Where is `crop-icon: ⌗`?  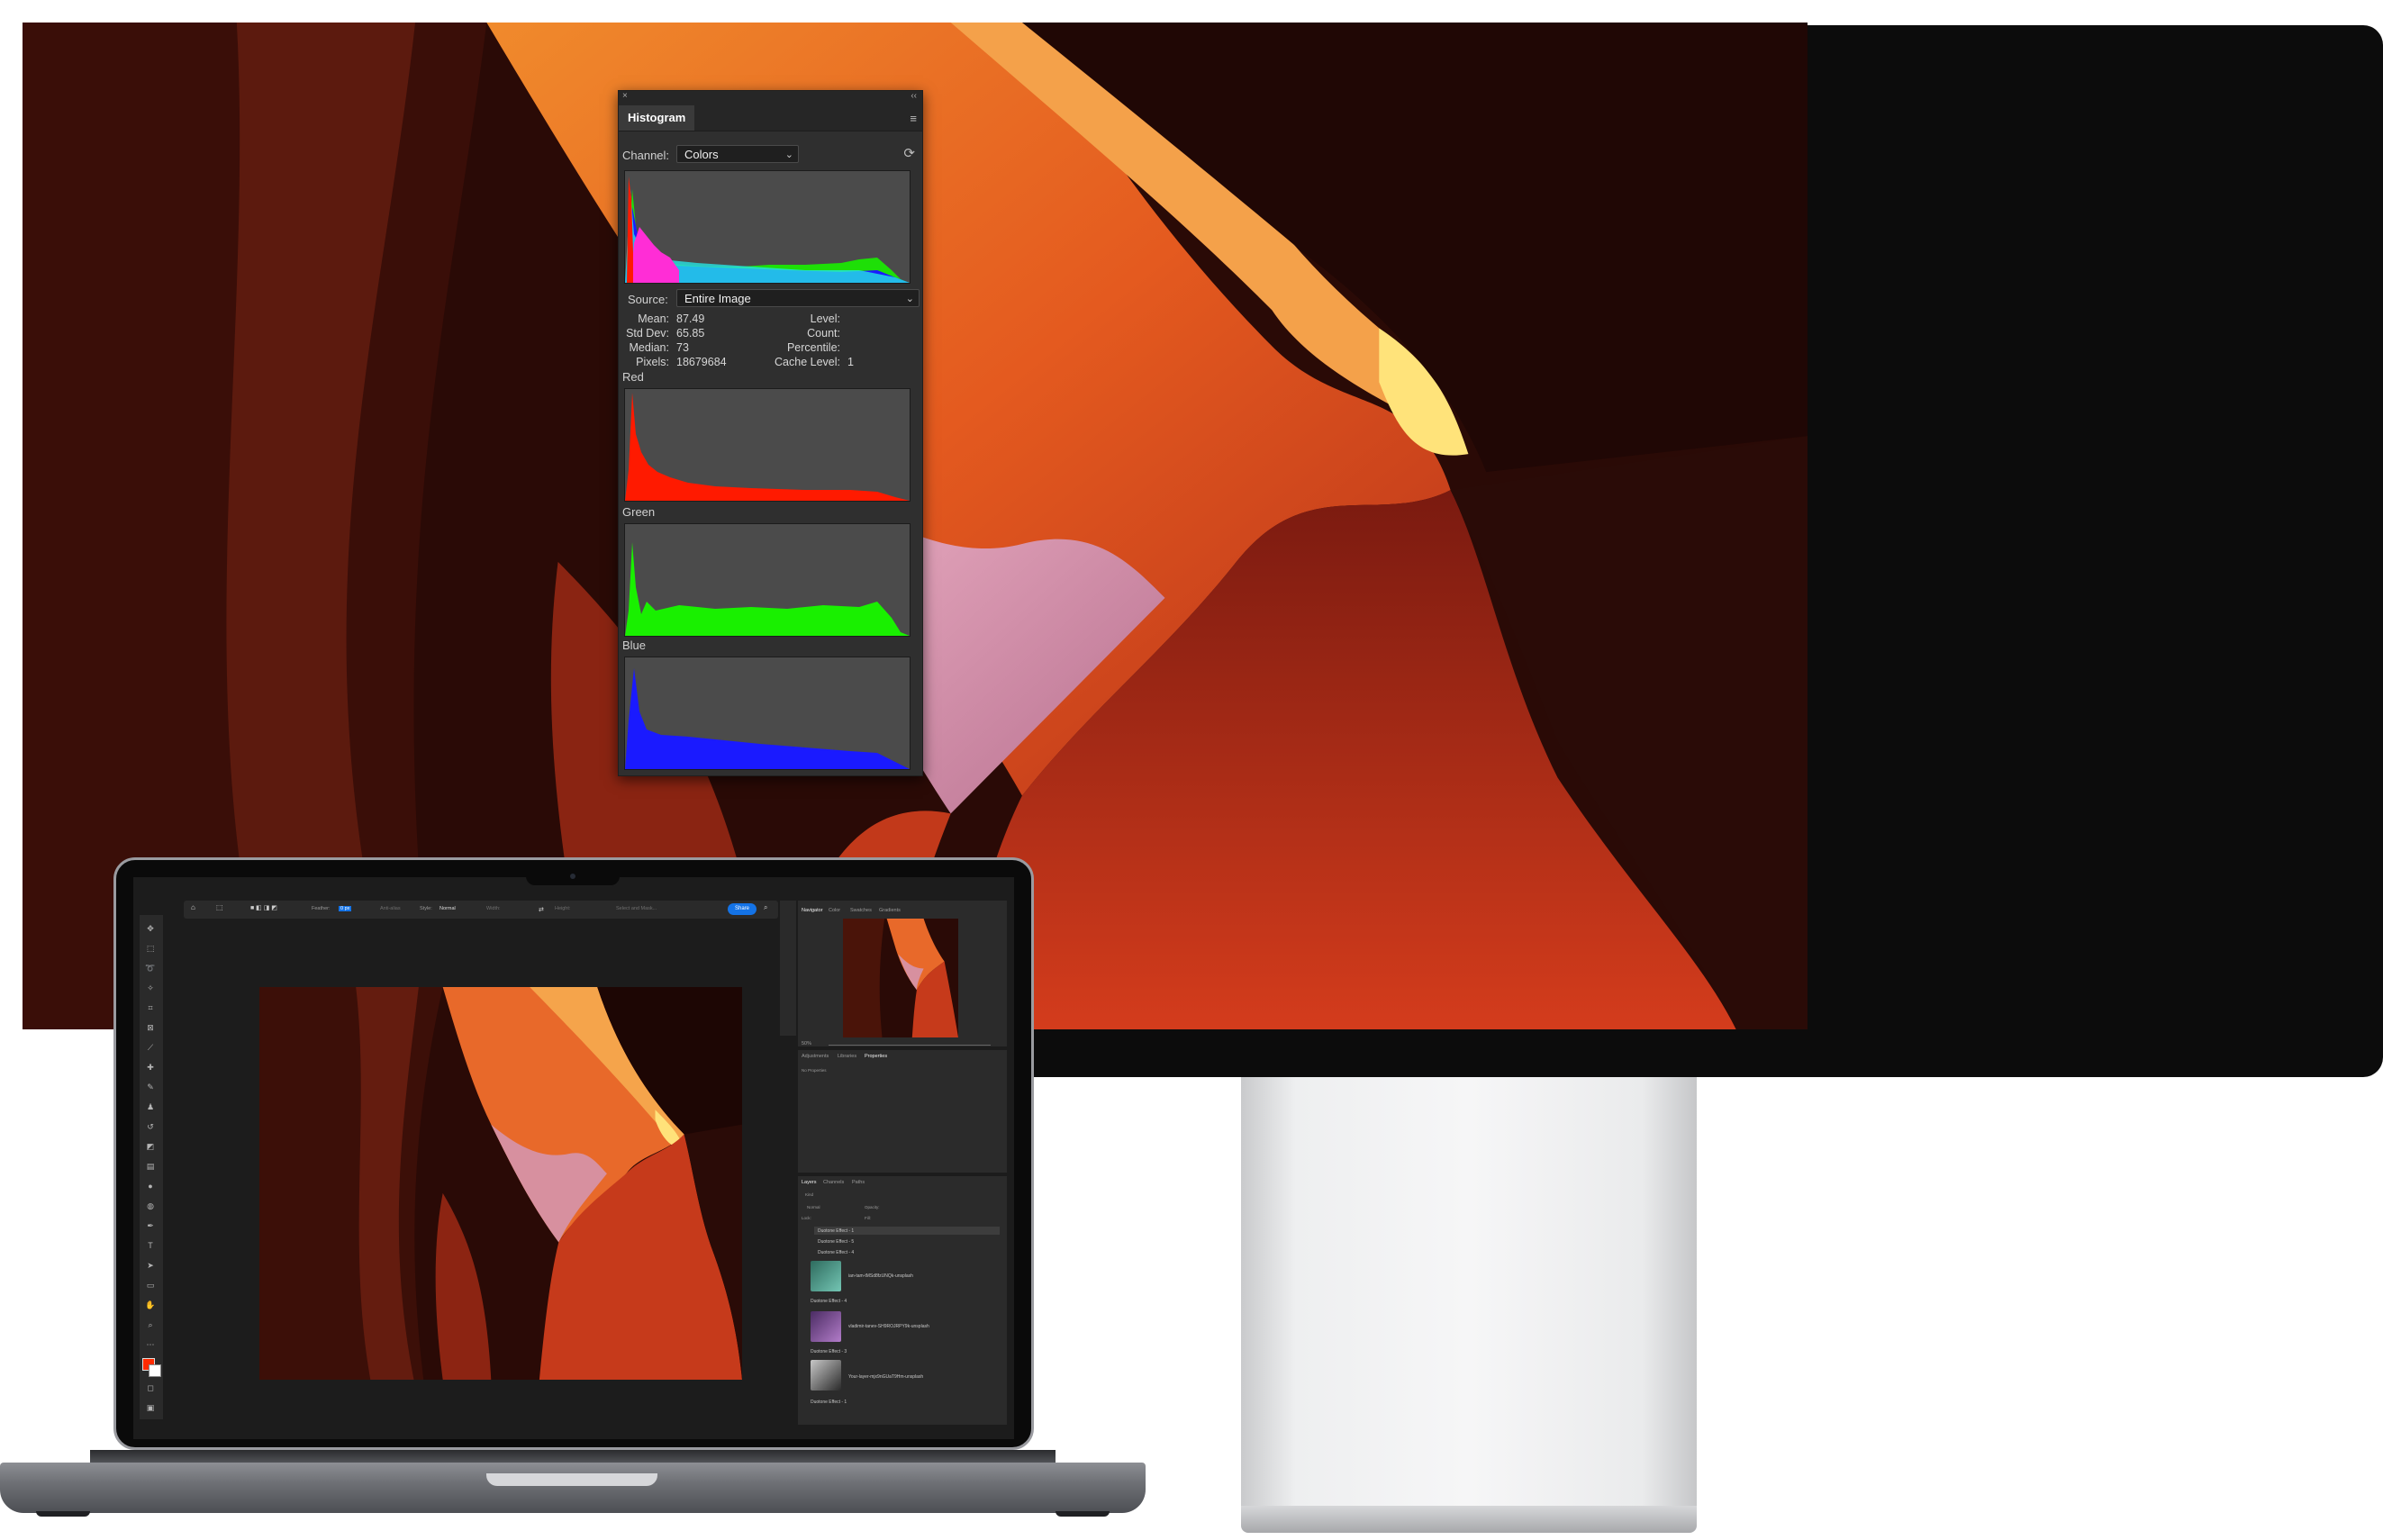
crop-icon: ⌗ is located at coordinates (151, 1007).